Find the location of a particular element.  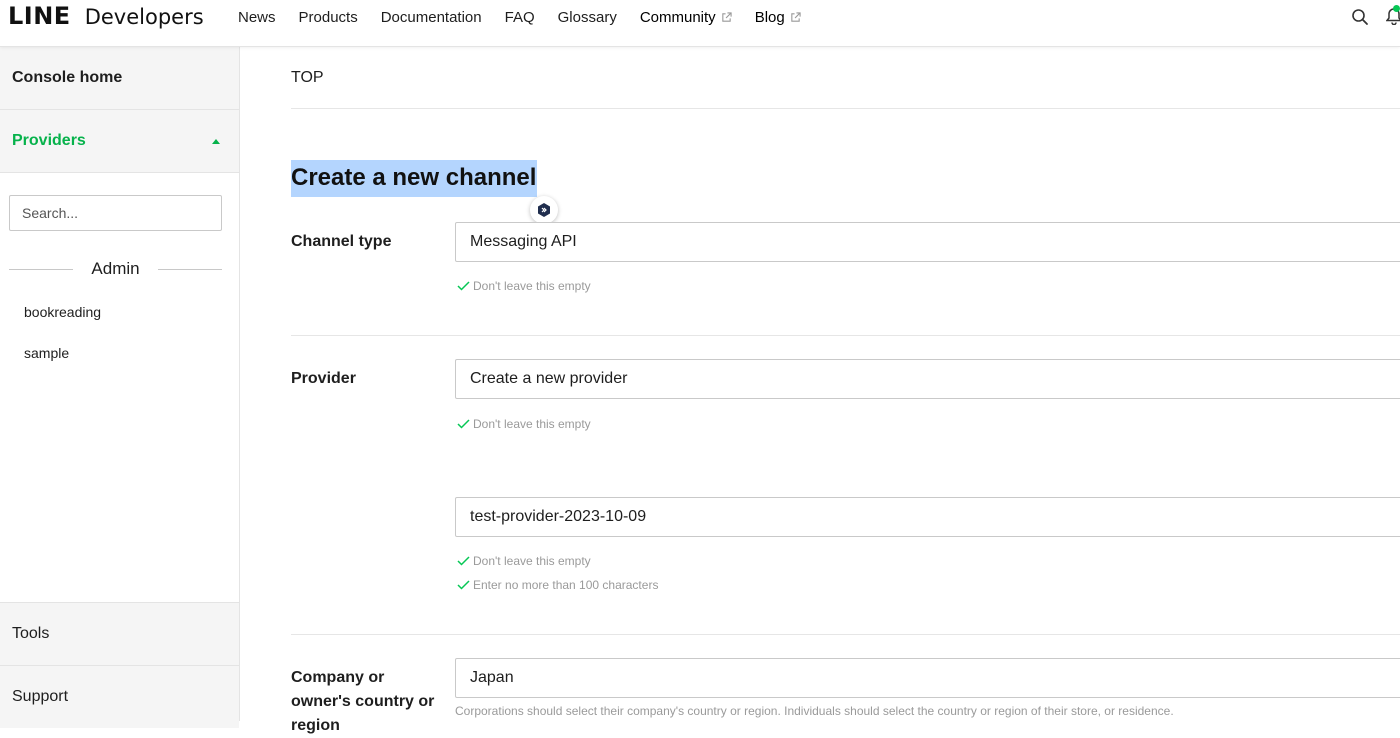

nav-blog: Blog is located at coordinates (778, 17).